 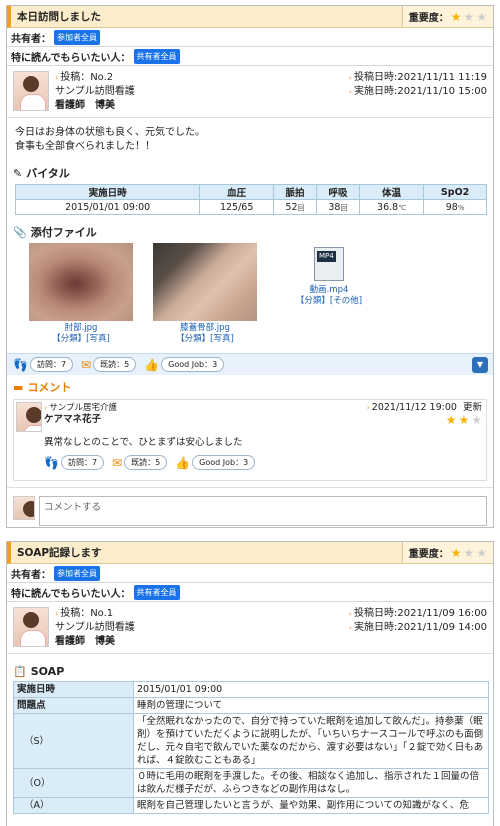 What do you see at coordinates (236, 192) in the screenshot?
I see `vital-header: 血圧` at bounding box center [236, 192].